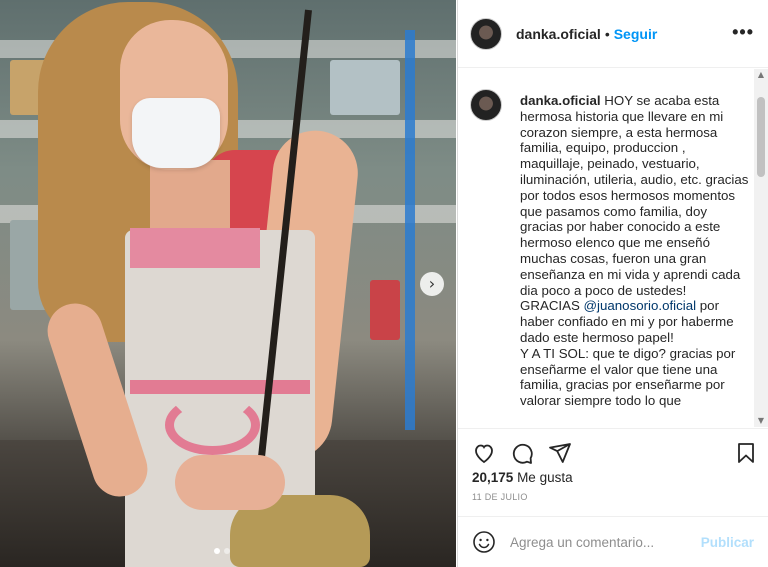  I want to click on share-icon, so click(560, 453).